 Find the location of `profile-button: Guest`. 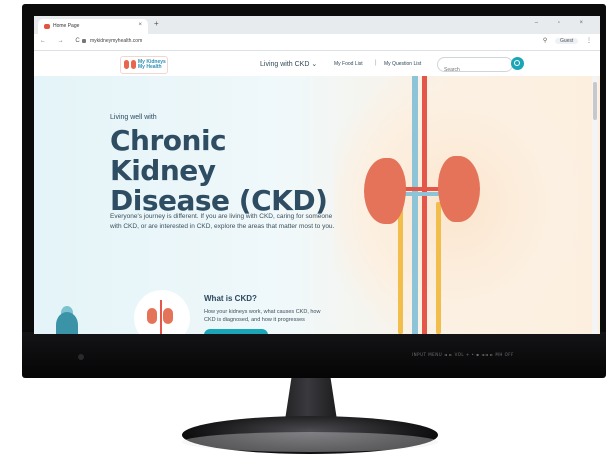

profile-button: Guest is located at coordinates (566, 41).